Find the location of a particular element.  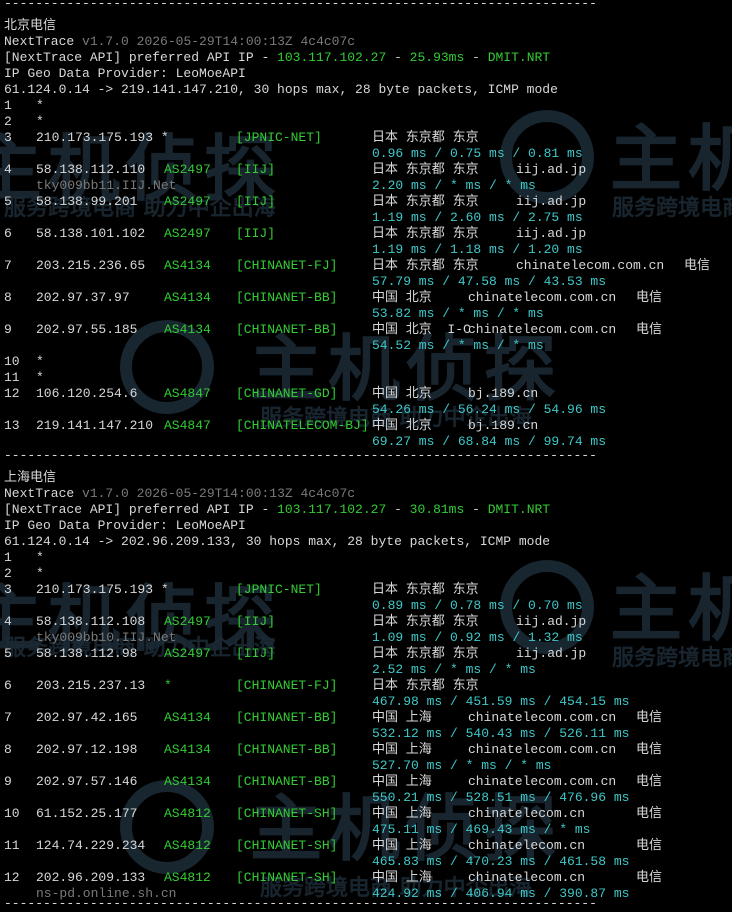

hop-detail-row: 532.12 ms / 540.43 ms / 526.11 ms is located at coordinates (364, 734).